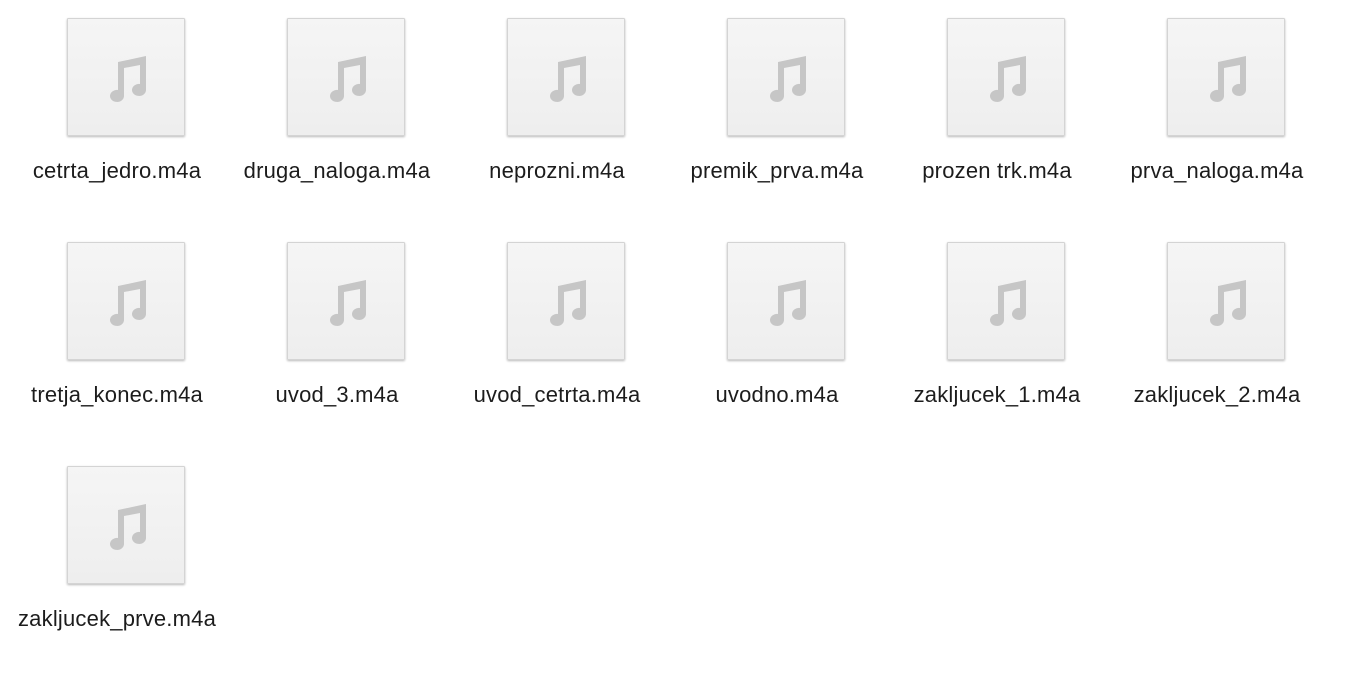 The height and width of the screenshot is (680, 1366). Describe the element at coordinates (1217, 171) in the screenshot. I see `file-name-label: prva_naloga.m4a` at that location.